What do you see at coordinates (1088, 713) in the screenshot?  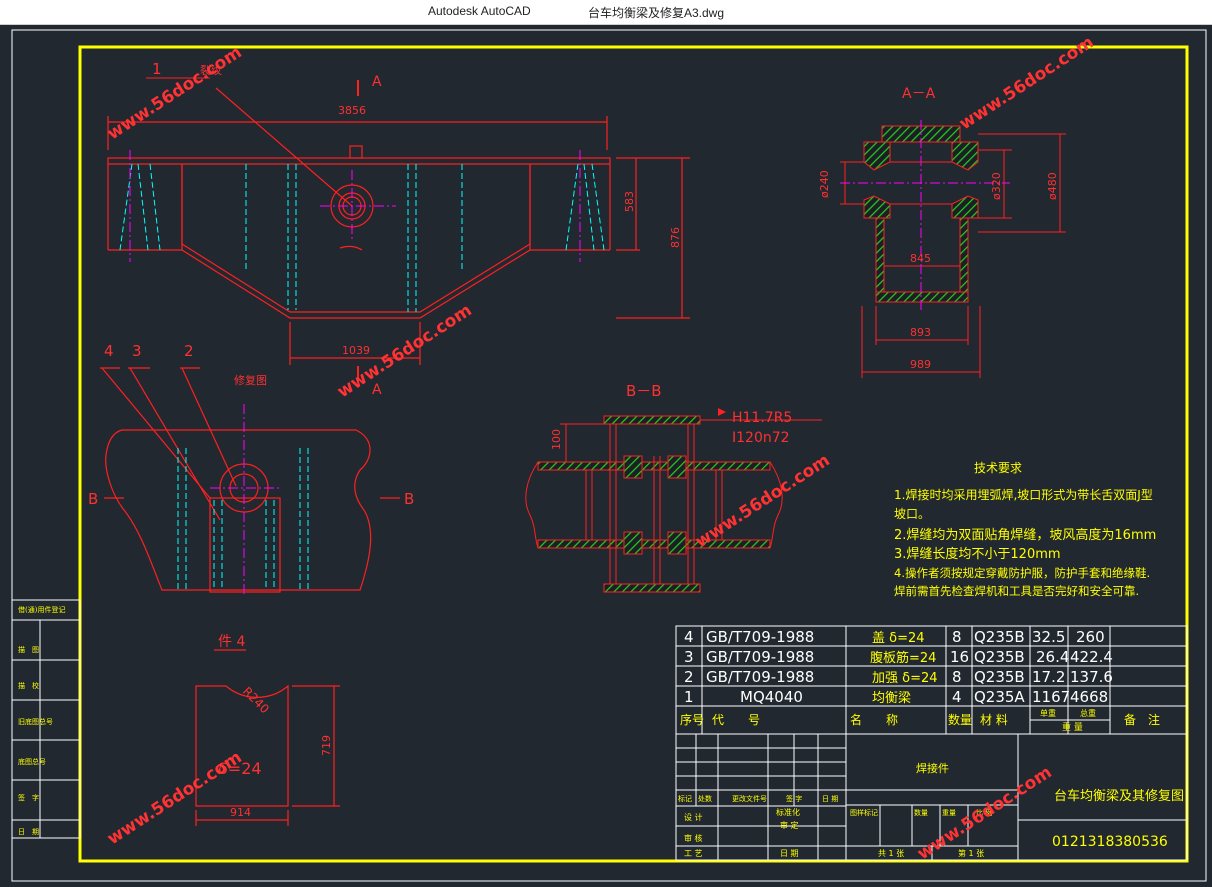 I see `bom-header-w2: 总重` at bounding box center [1088, 713].